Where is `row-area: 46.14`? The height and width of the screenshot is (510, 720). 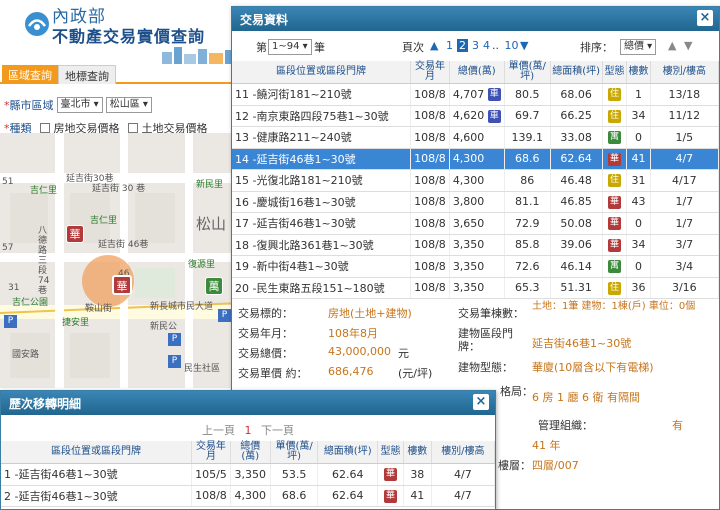
row-area: 46.14 is located at coordinates (576, 266).